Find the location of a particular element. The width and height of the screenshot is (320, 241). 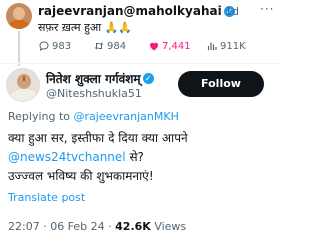

reply-count: 983 is located at coordinates (62, 46).